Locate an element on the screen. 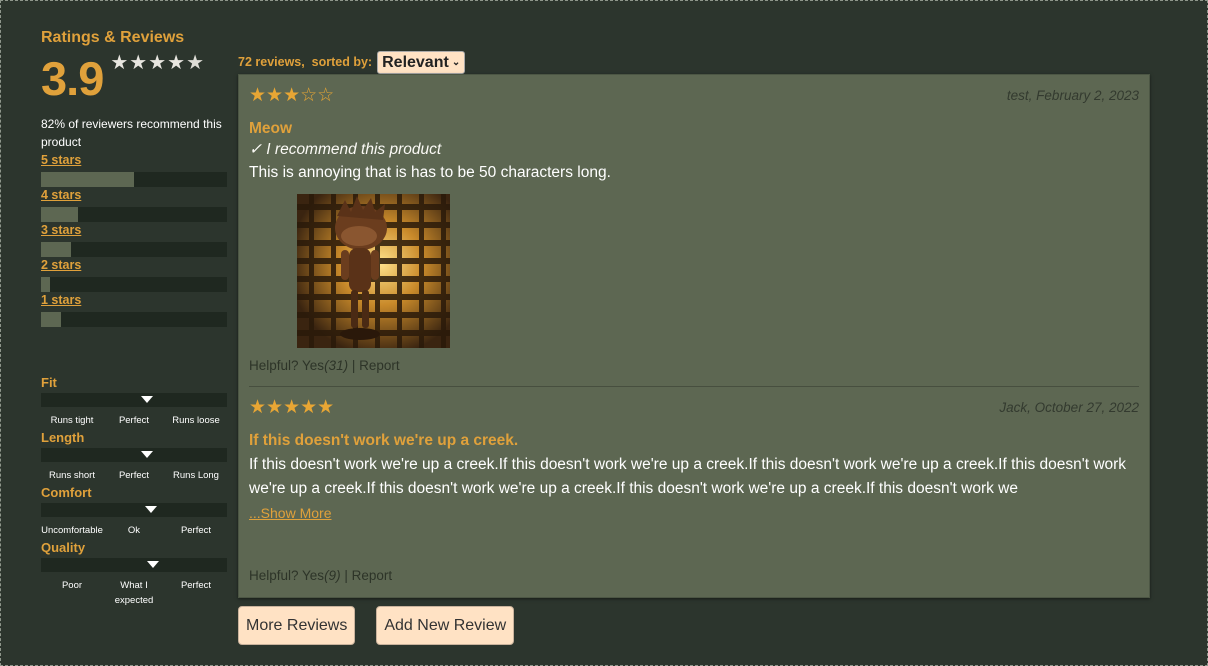 The image size is (1208, 666). characteristic-labels: Poor What I expected Perfect is located at coordinates (134, 593).